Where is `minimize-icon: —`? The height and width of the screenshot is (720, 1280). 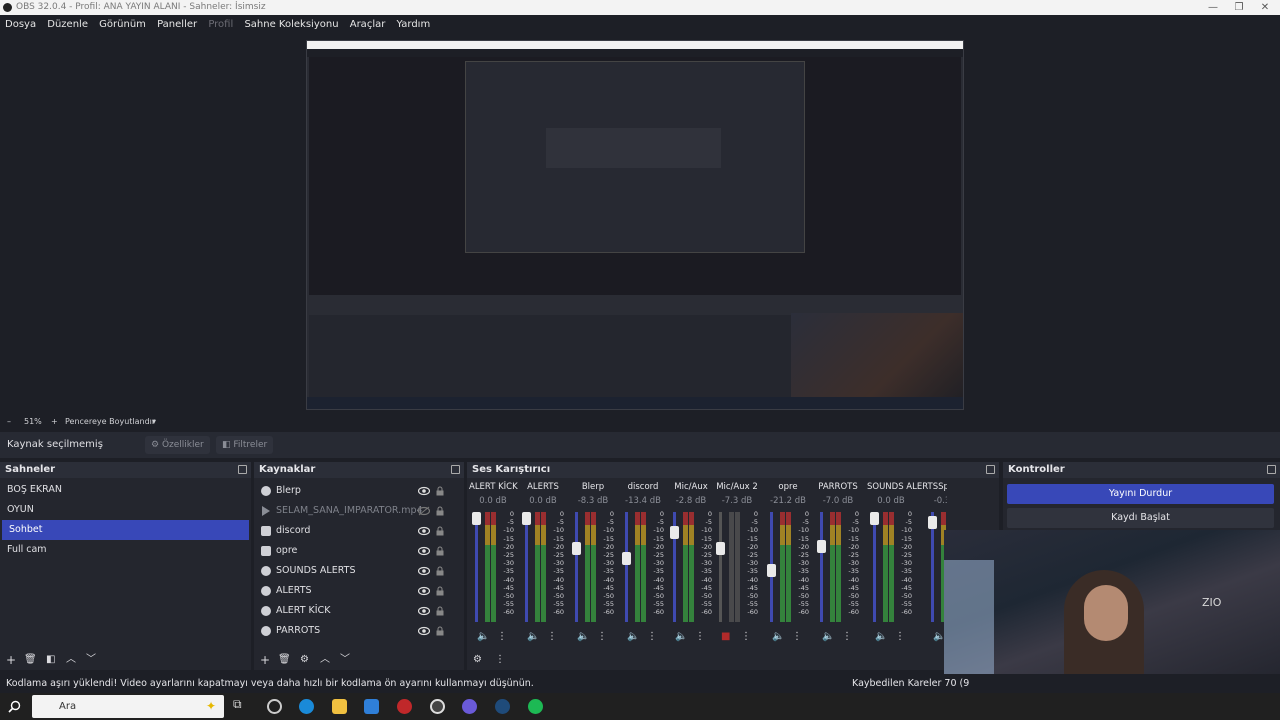 minimize-icon: — is located at coordinates (1213, 7).